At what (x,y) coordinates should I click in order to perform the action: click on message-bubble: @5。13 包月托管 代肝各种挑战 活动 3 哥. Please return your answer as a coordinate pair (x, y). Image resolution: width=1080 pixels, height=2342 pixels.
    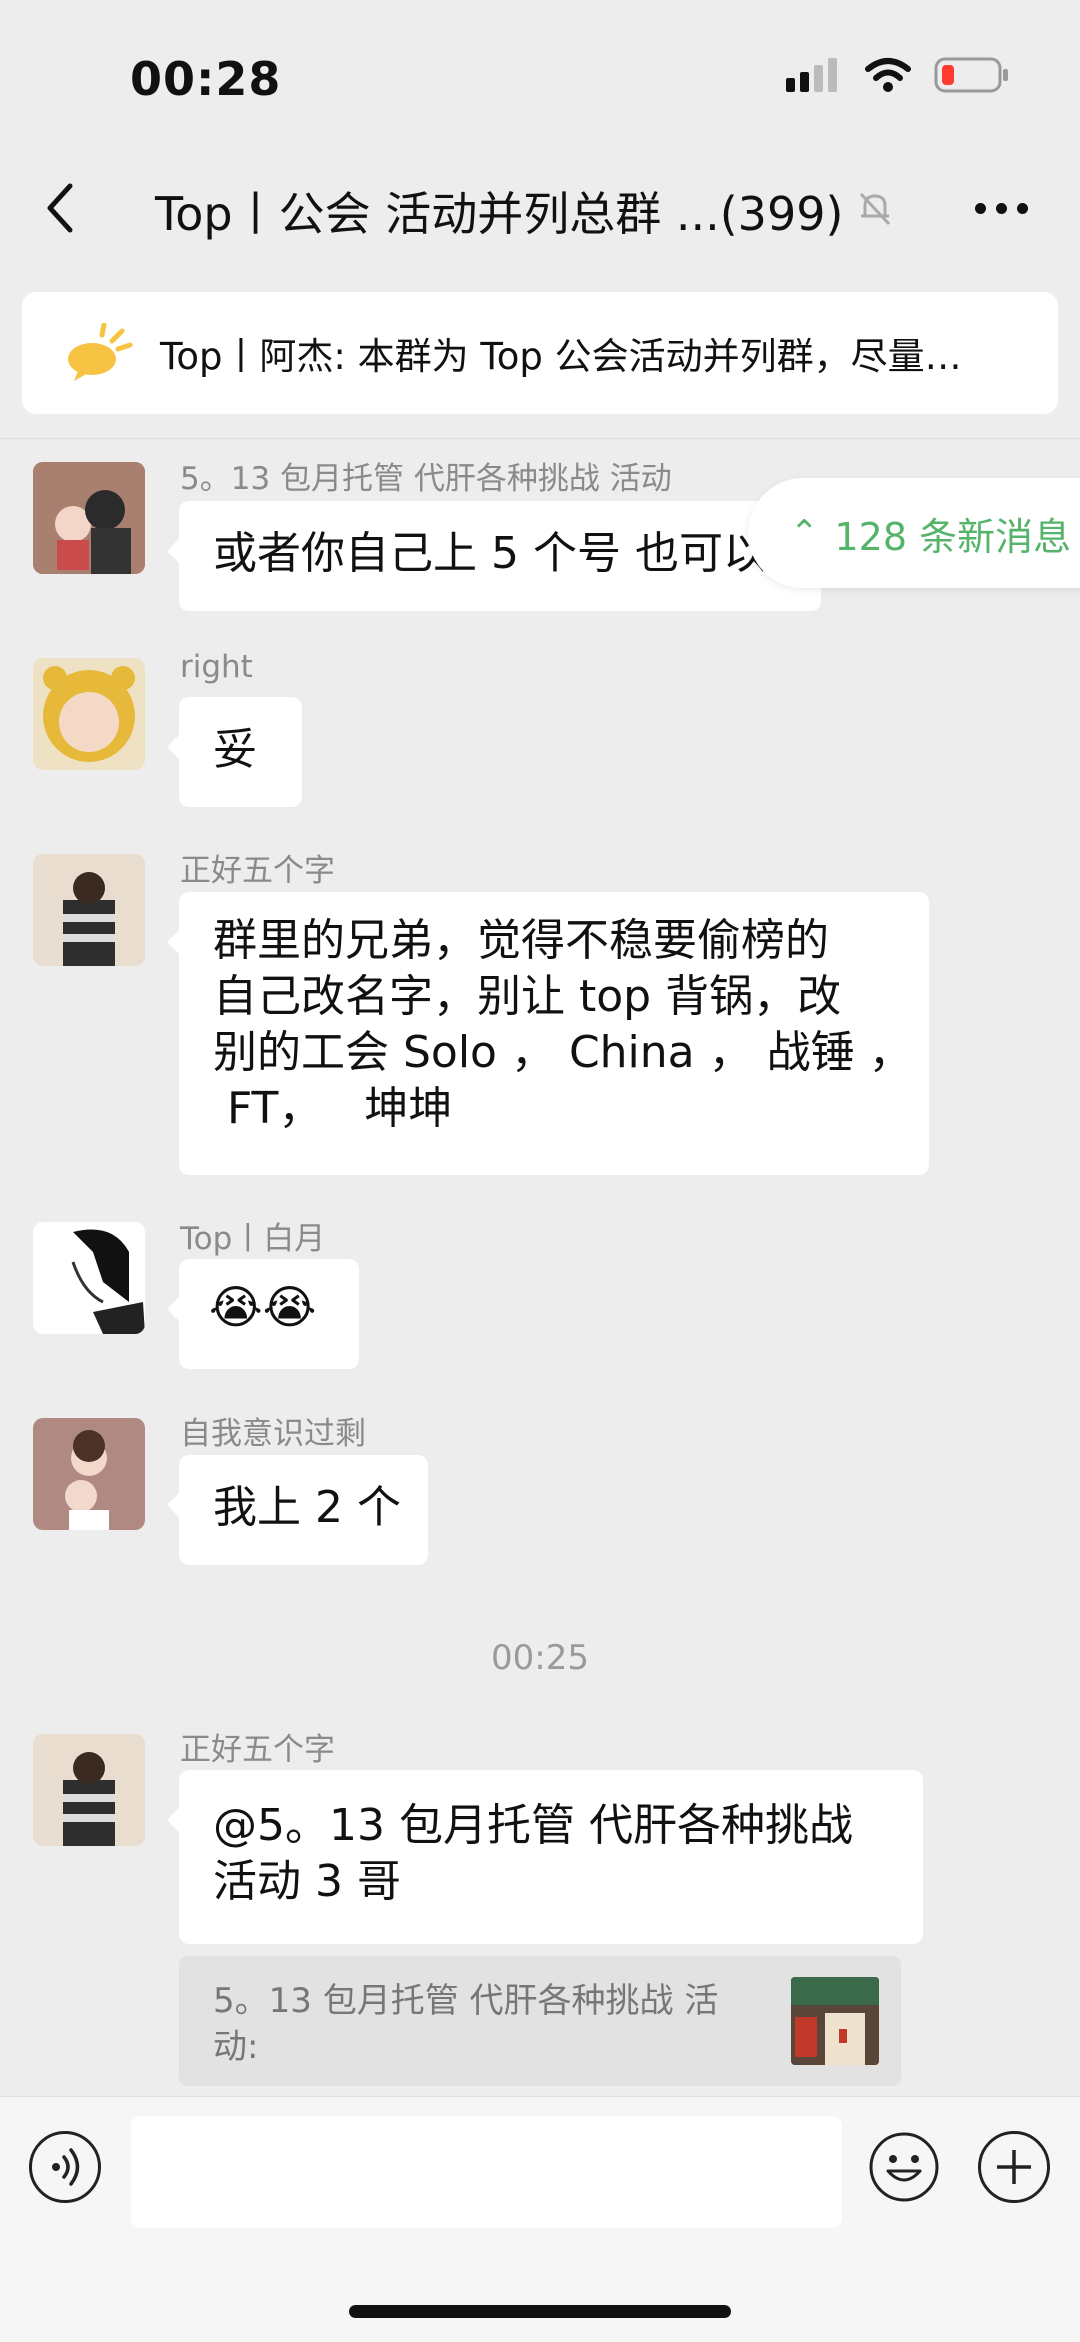
    Looking at the image, I should click on (545, 1857).